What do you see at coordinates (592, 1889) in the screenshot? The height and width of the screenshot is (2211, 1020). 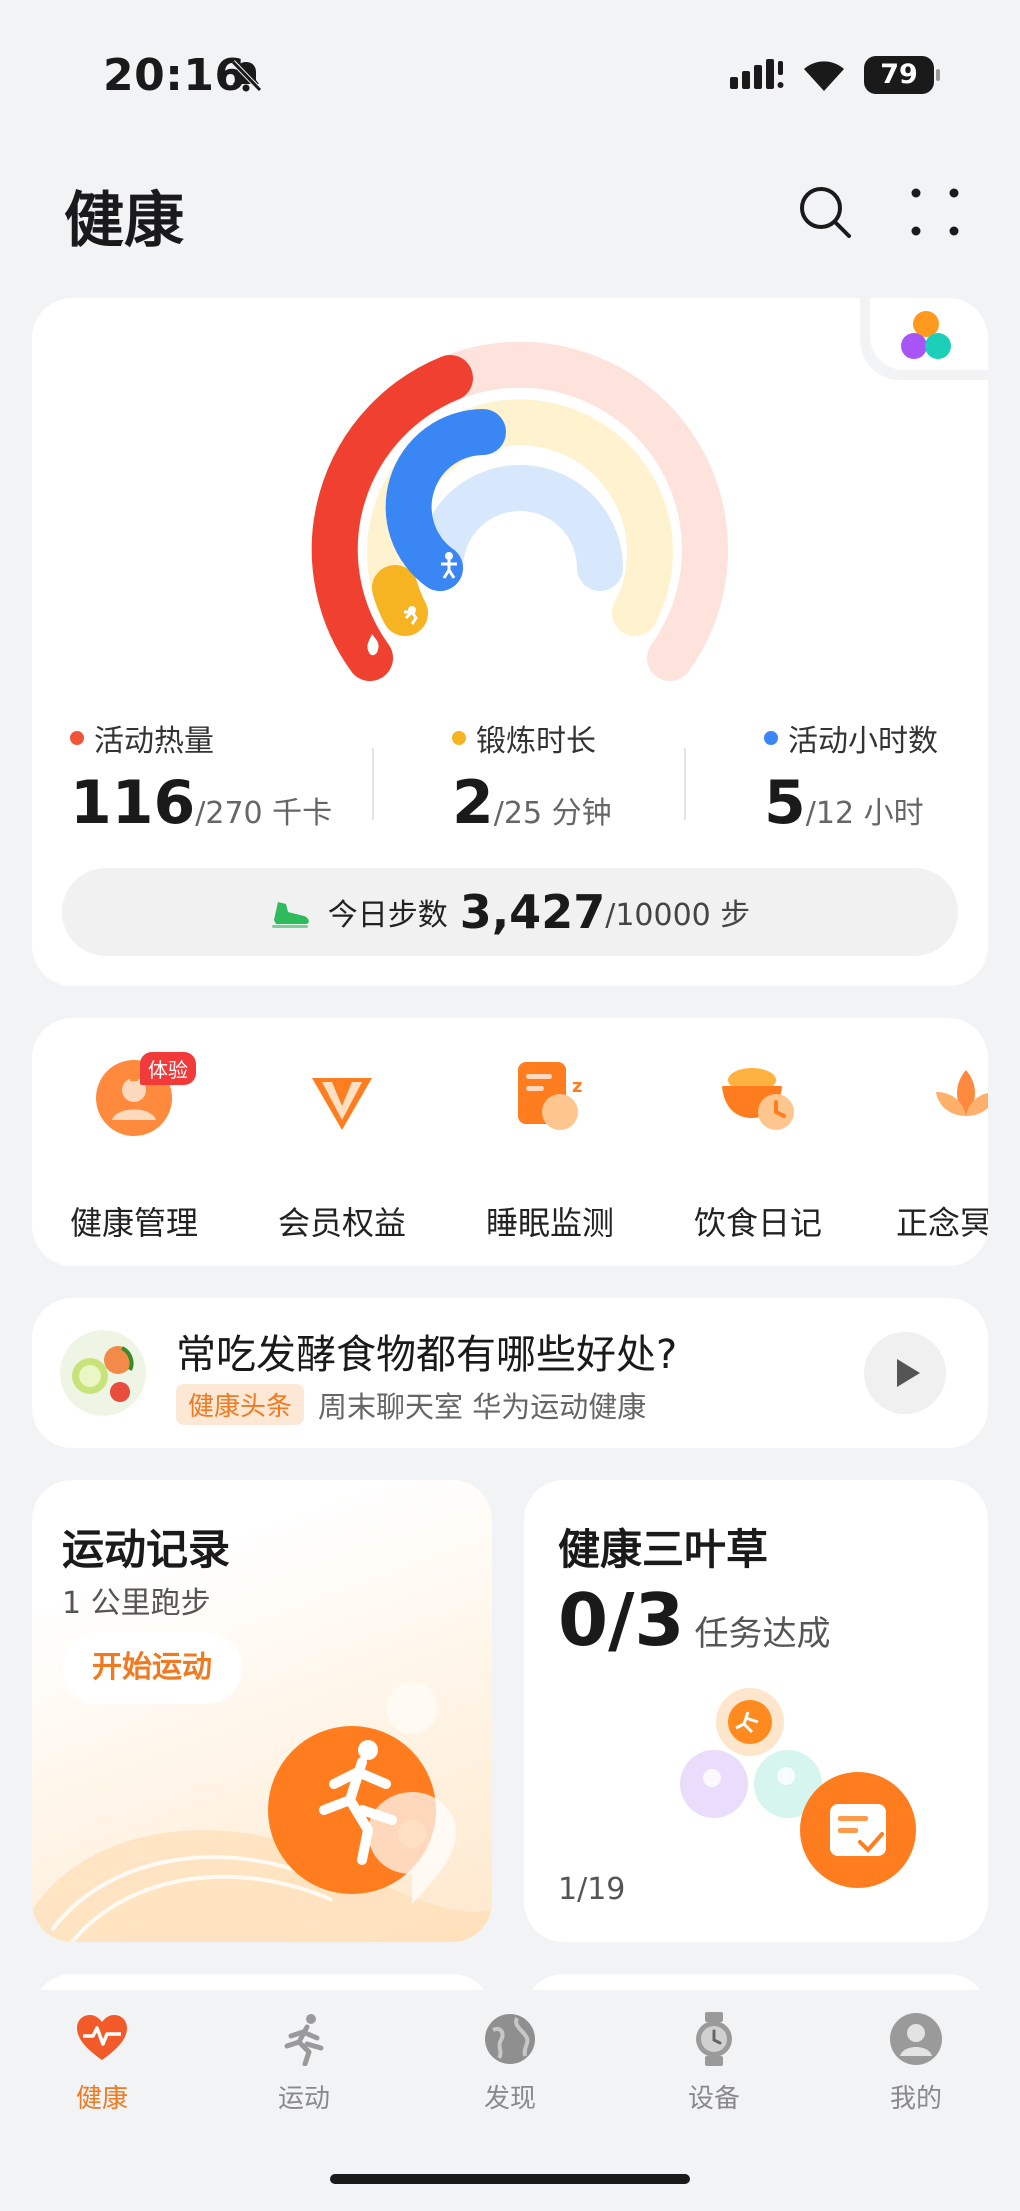 I see `clover-page-indicator: 1/19` at bounding box center [592, 1889].